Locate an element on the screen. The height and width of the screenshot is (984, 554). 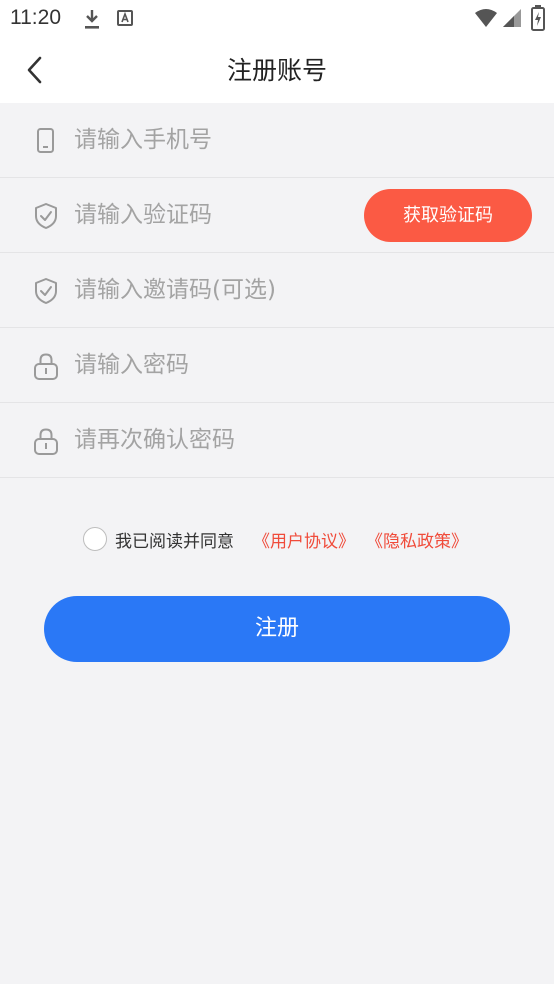
battery-charging-icon is located at coordinates (538, 18).